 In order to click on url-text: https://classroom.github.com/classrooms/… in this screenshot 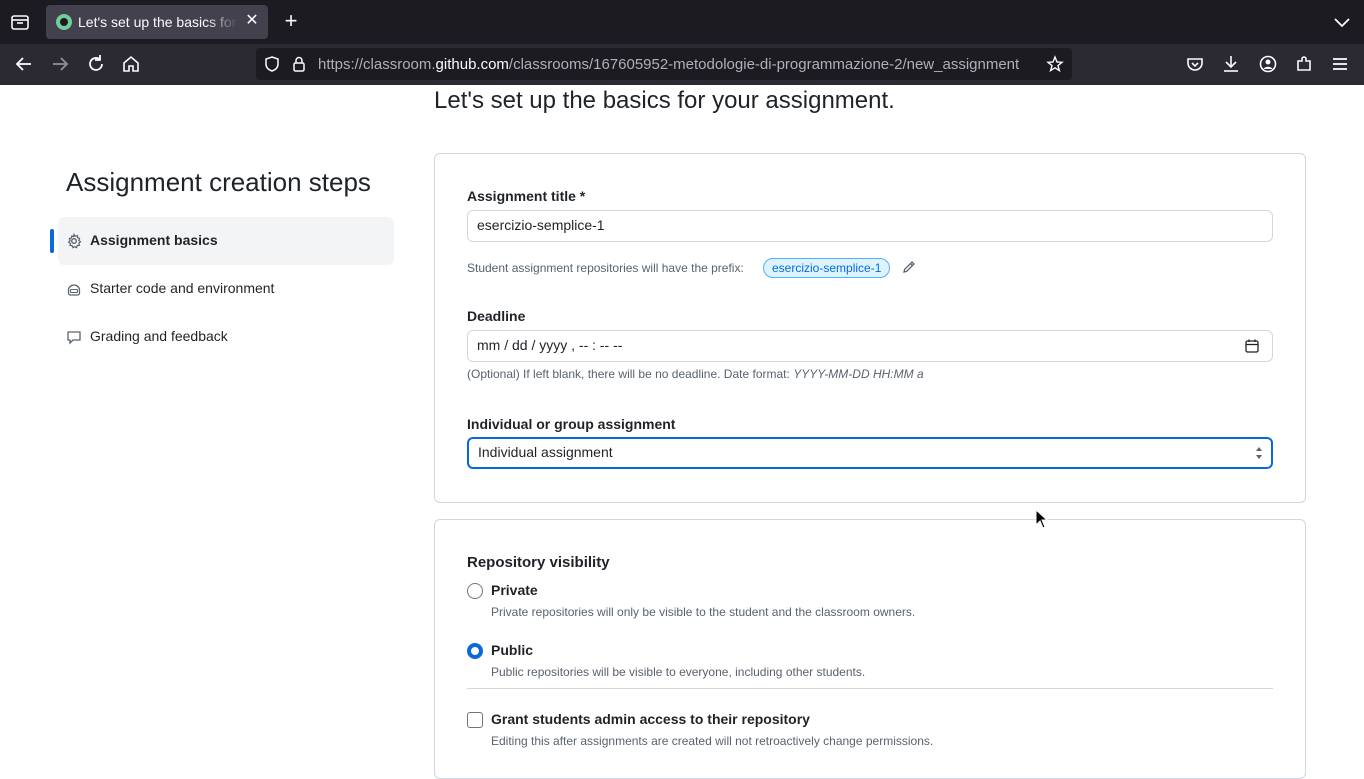, I will do `click(678, 64)`.